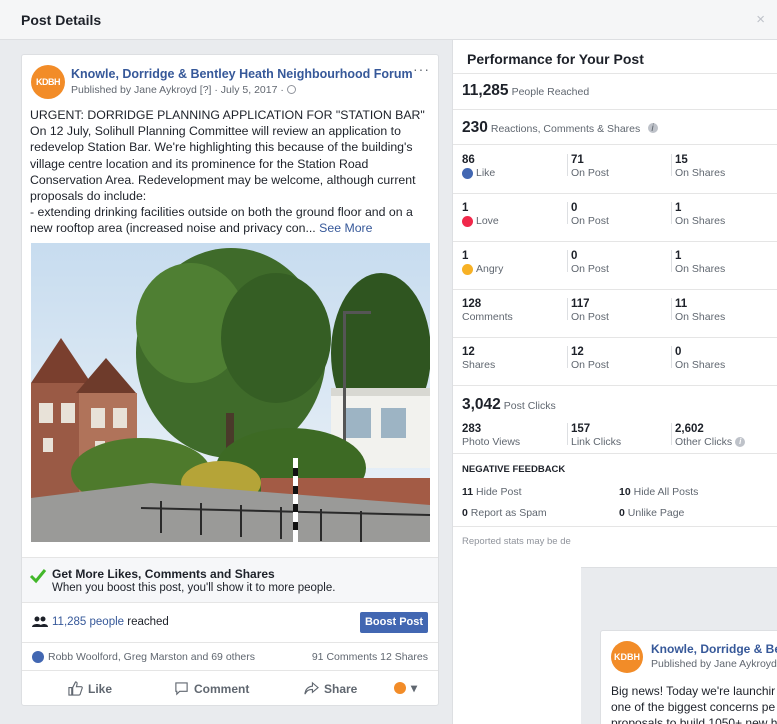 Image resolution: width=777 pixels, height=724 pixels. I want to click on link-clicks: 157 Link Clicks, so click(596, 435).